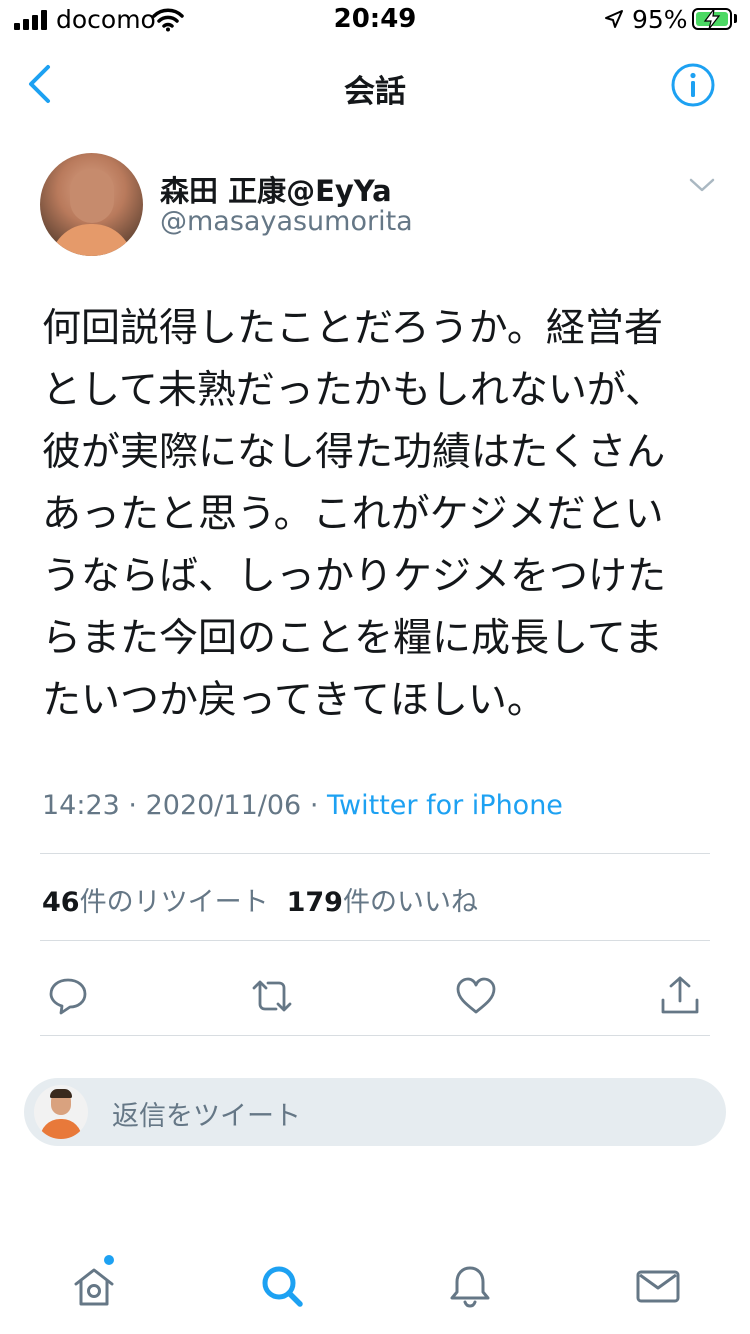 Image resolution: width=750 pixels, height=1334 pixels. Describe the element at coordinates (410, 902) in the screenshot. I see `like-label: 件のいいね` at that location.